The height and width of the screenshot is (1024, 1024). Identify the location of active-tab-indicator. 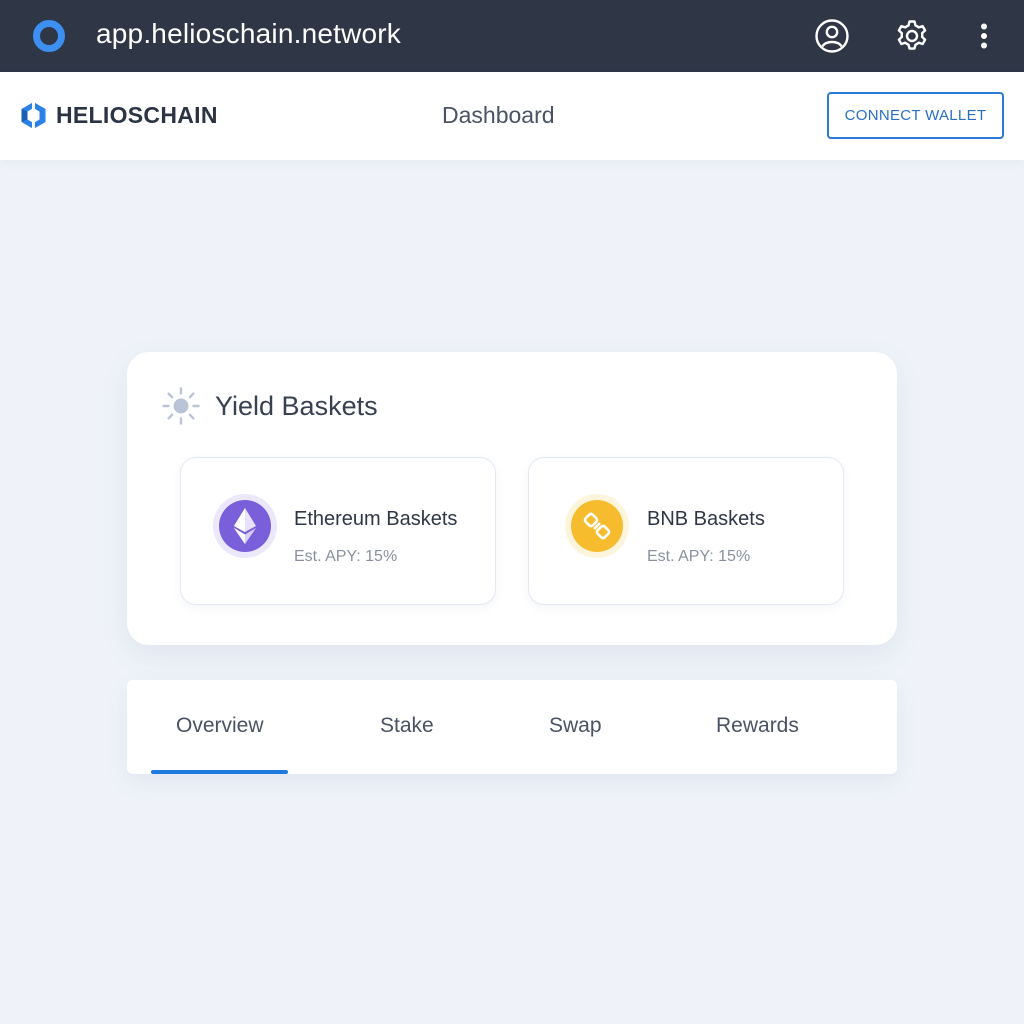
(219, 772).